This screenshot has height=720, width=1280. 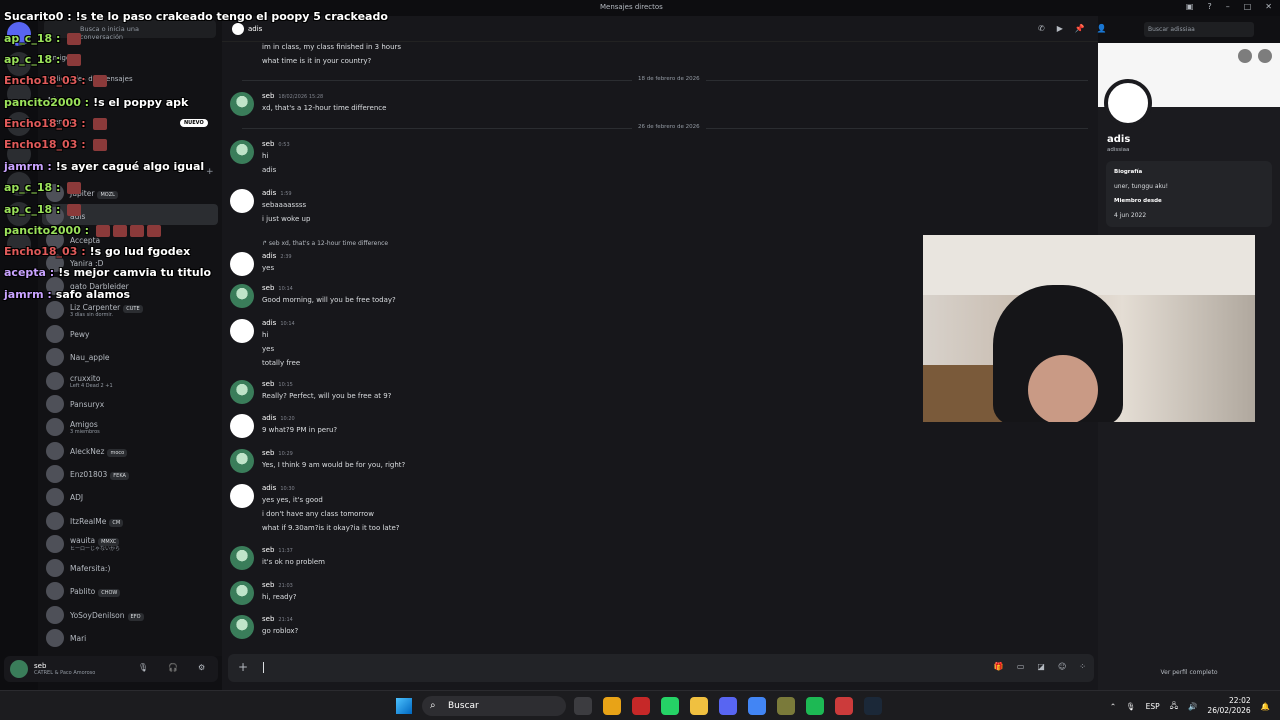 I want to click on stream-chat-user: jamrm :, so click(x=28, y=166).